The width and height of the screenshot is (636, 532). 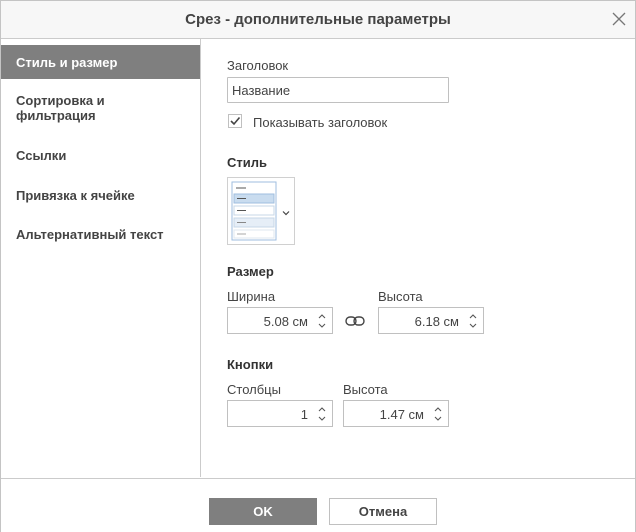 I want to click on style-picker, so click(x=261, y=211).